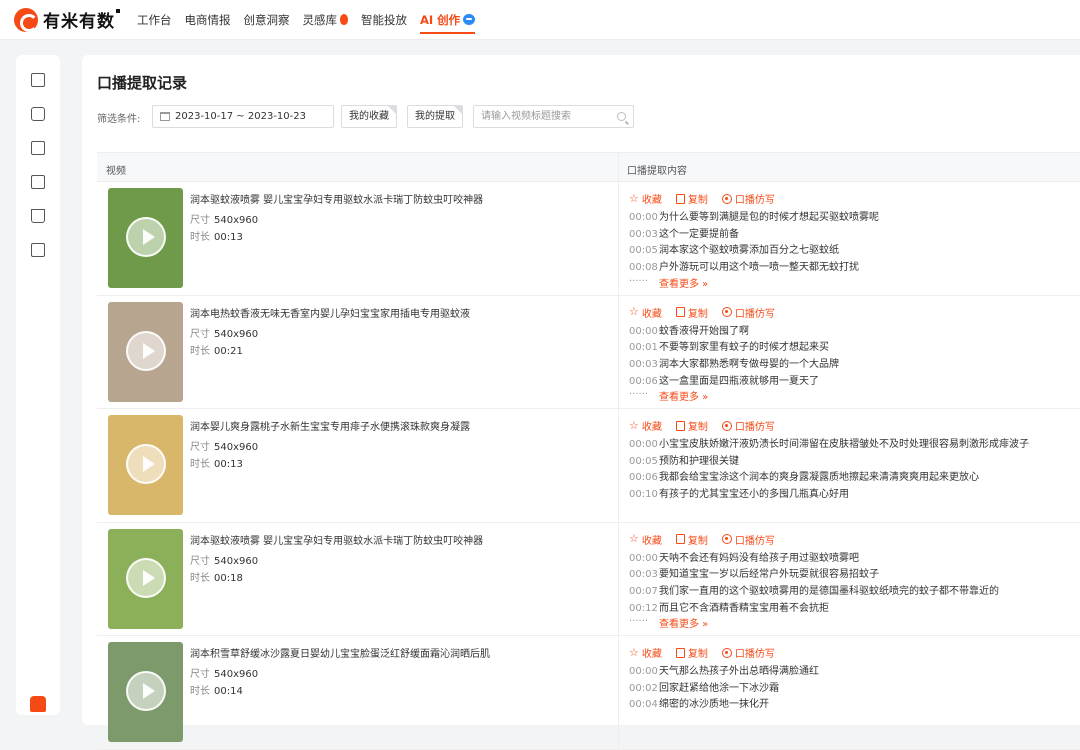 The width and height of the screenshot is (1080, 750). I want to click on brand-logo: 有米有数, so click(67, 19).